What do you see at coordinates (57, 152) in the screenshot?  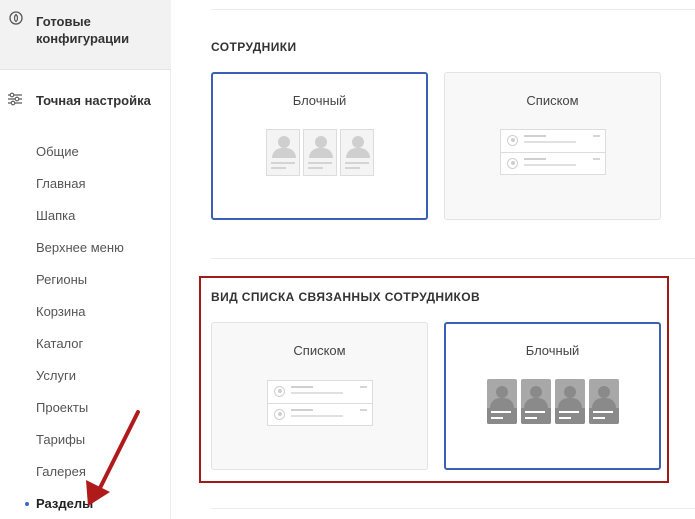 I see `sidebar-item-general: Общие` at bounding box center [57, 152].